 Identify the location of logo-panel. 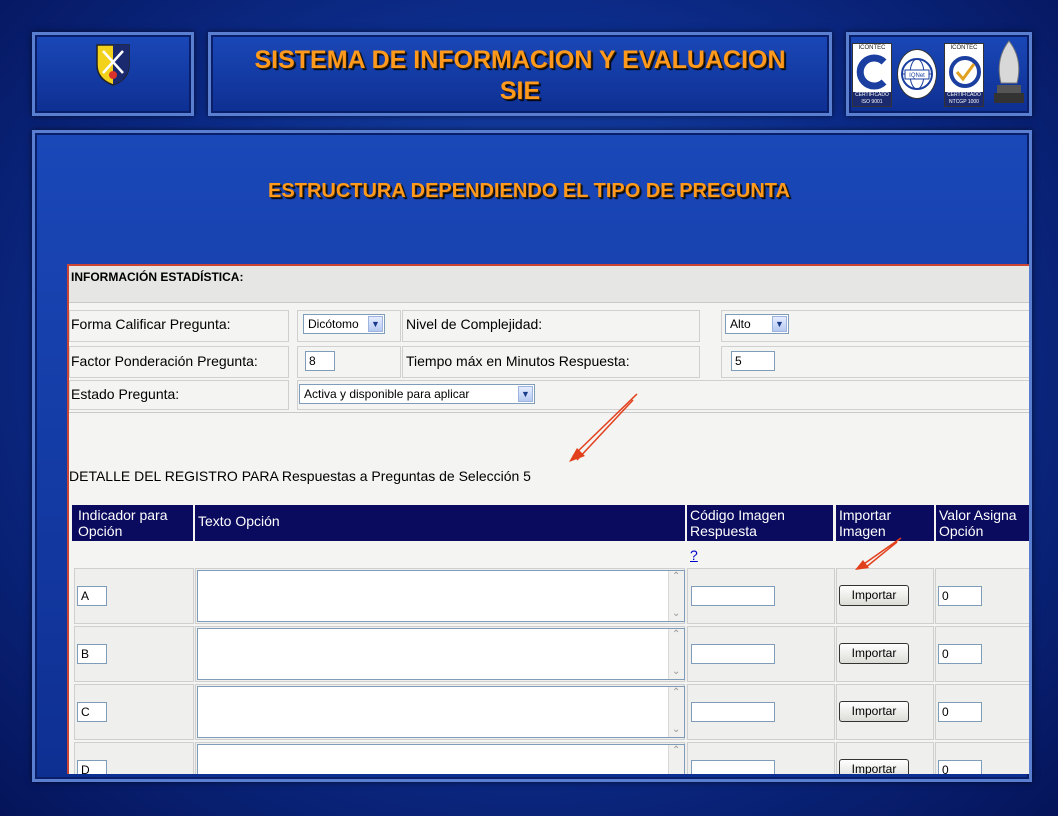
(113, 74).